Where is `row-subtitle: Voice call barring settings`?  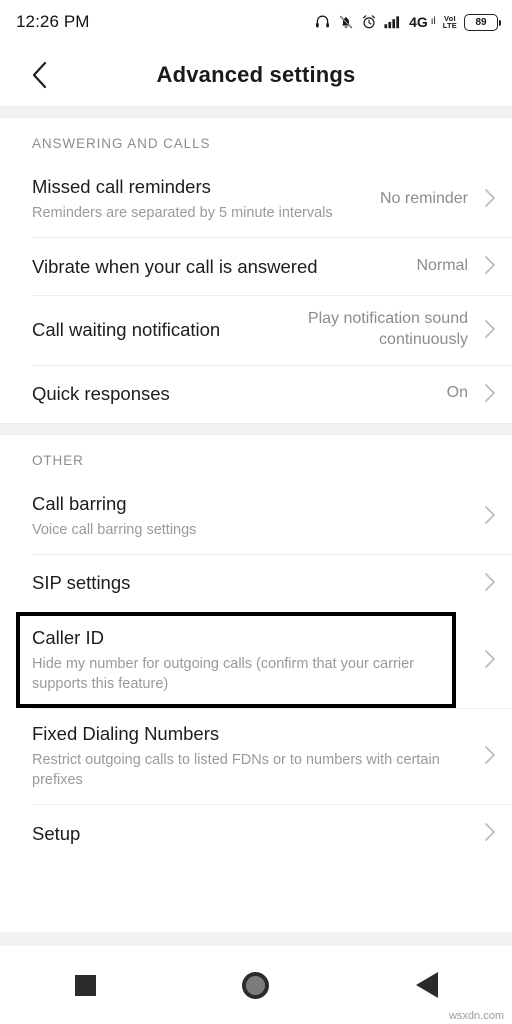 row-subtitle: Voice call barring settings is located at coordinates (114, 529).